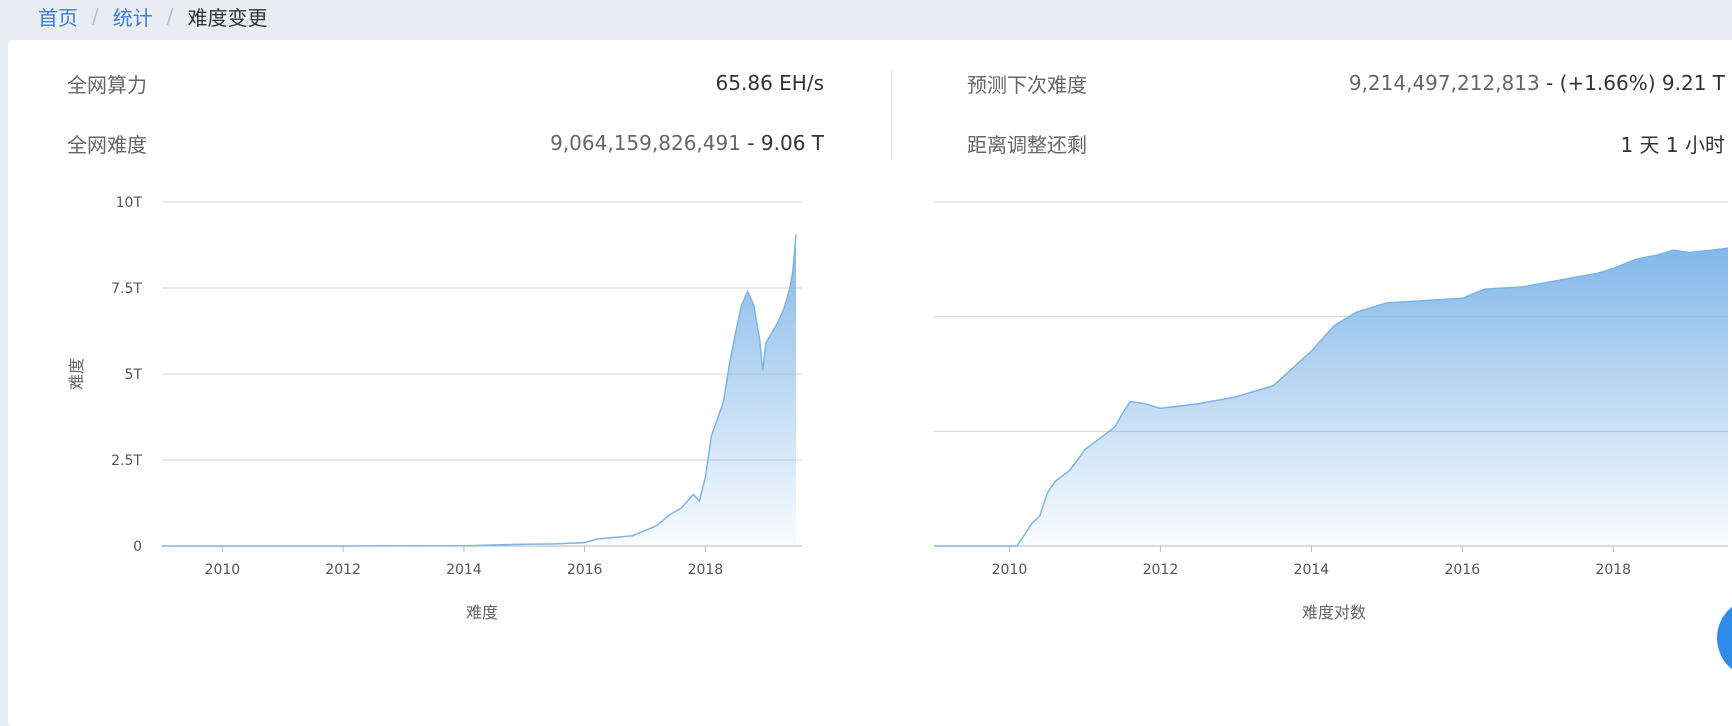 This screenshot has width=1732, height=726. What do you see at coordinates (891, 115) in the screenshot?
I see `stats-divider` at bounding box center [891, 115].